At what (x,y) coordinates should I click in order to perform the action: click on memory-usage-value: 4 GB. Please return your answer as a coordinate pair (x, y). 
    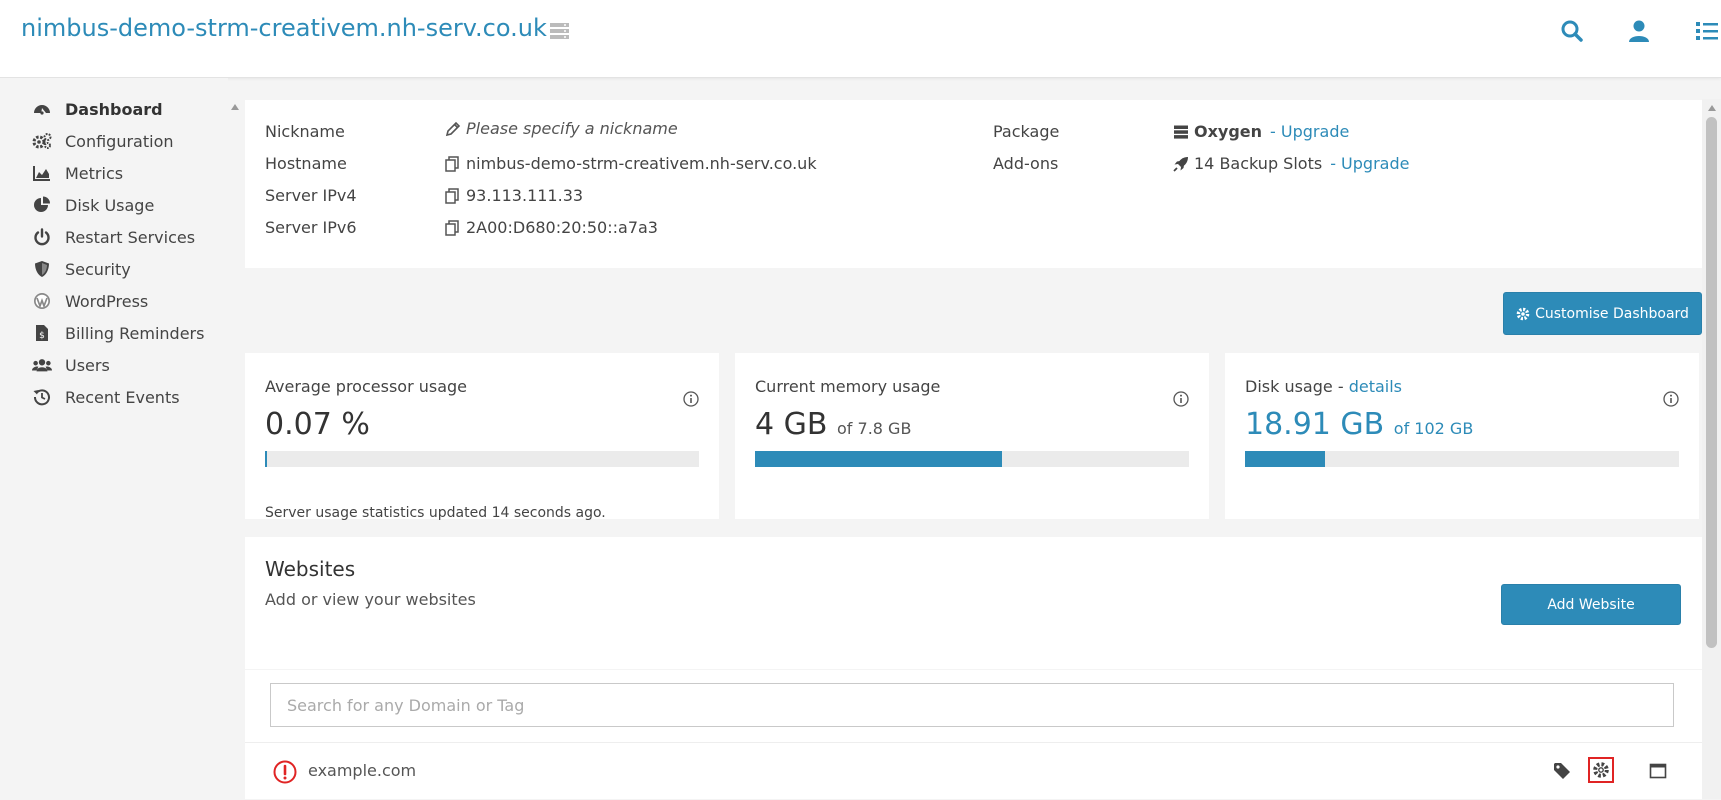
    Looking at the image, I should click on (791, 424).